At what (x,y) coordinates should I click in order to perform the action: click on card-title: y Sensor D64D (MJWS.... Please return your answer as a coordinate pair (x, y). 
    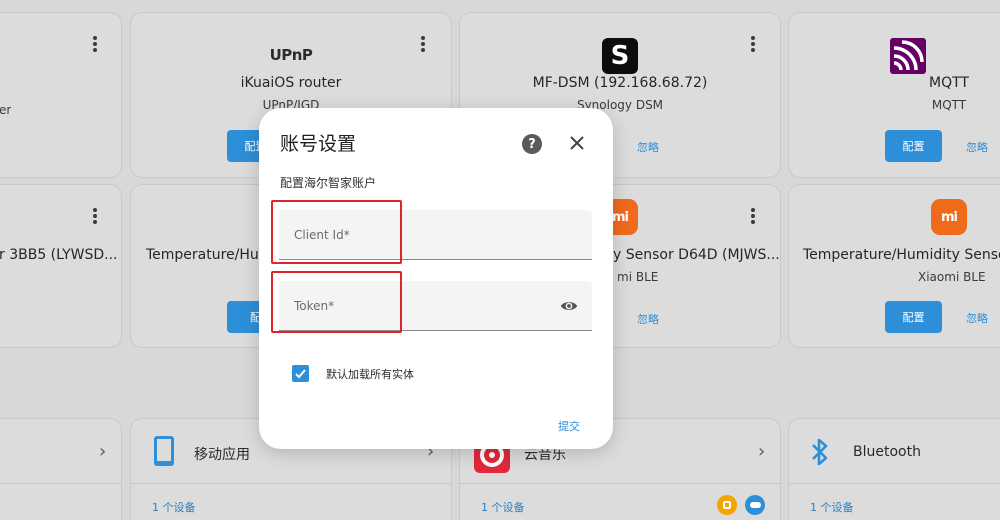
    Looking at the image, I should click on (696, 255).